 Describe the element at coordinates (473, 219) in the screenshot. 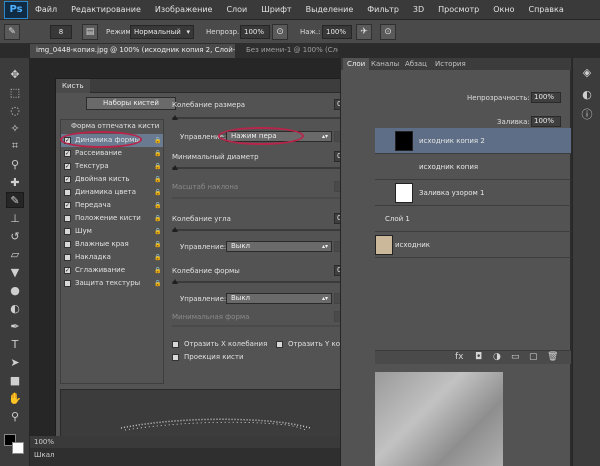

I see `layer-row: Слой 1` at that location.